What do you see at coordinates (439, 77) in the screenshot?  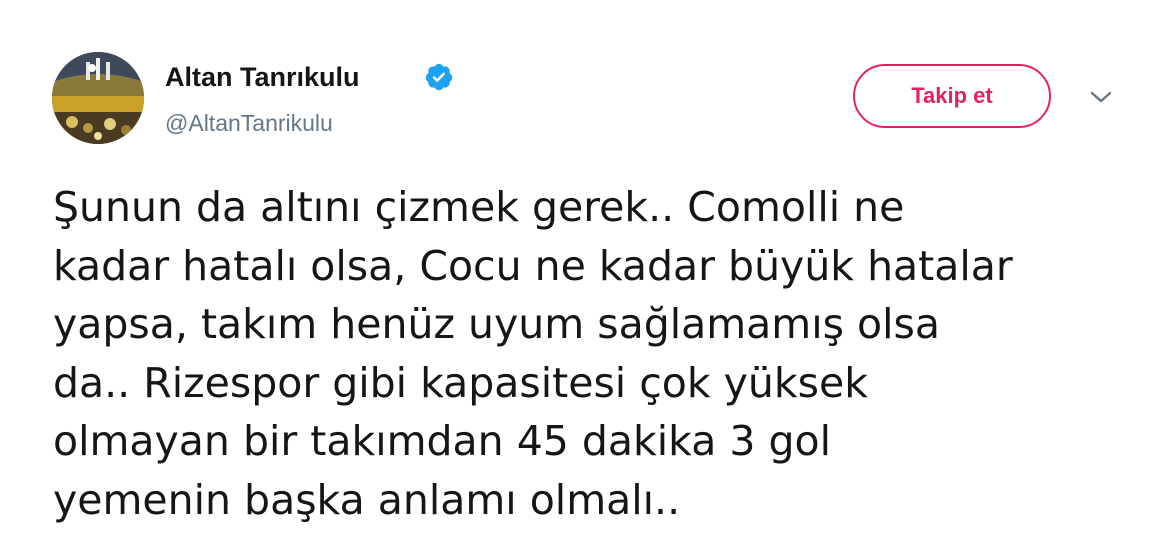 I see `verified-badge-icon` at bounding box center [439, 77].